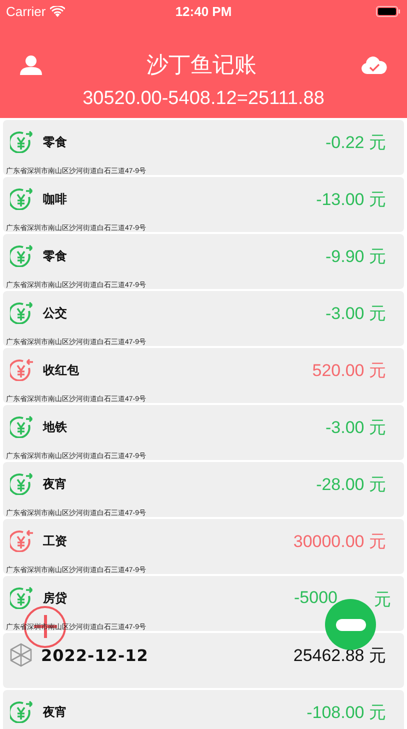 This screenshot has width=407, height=729. I want to click on carrier-label: Carrier, so click(26, 11).